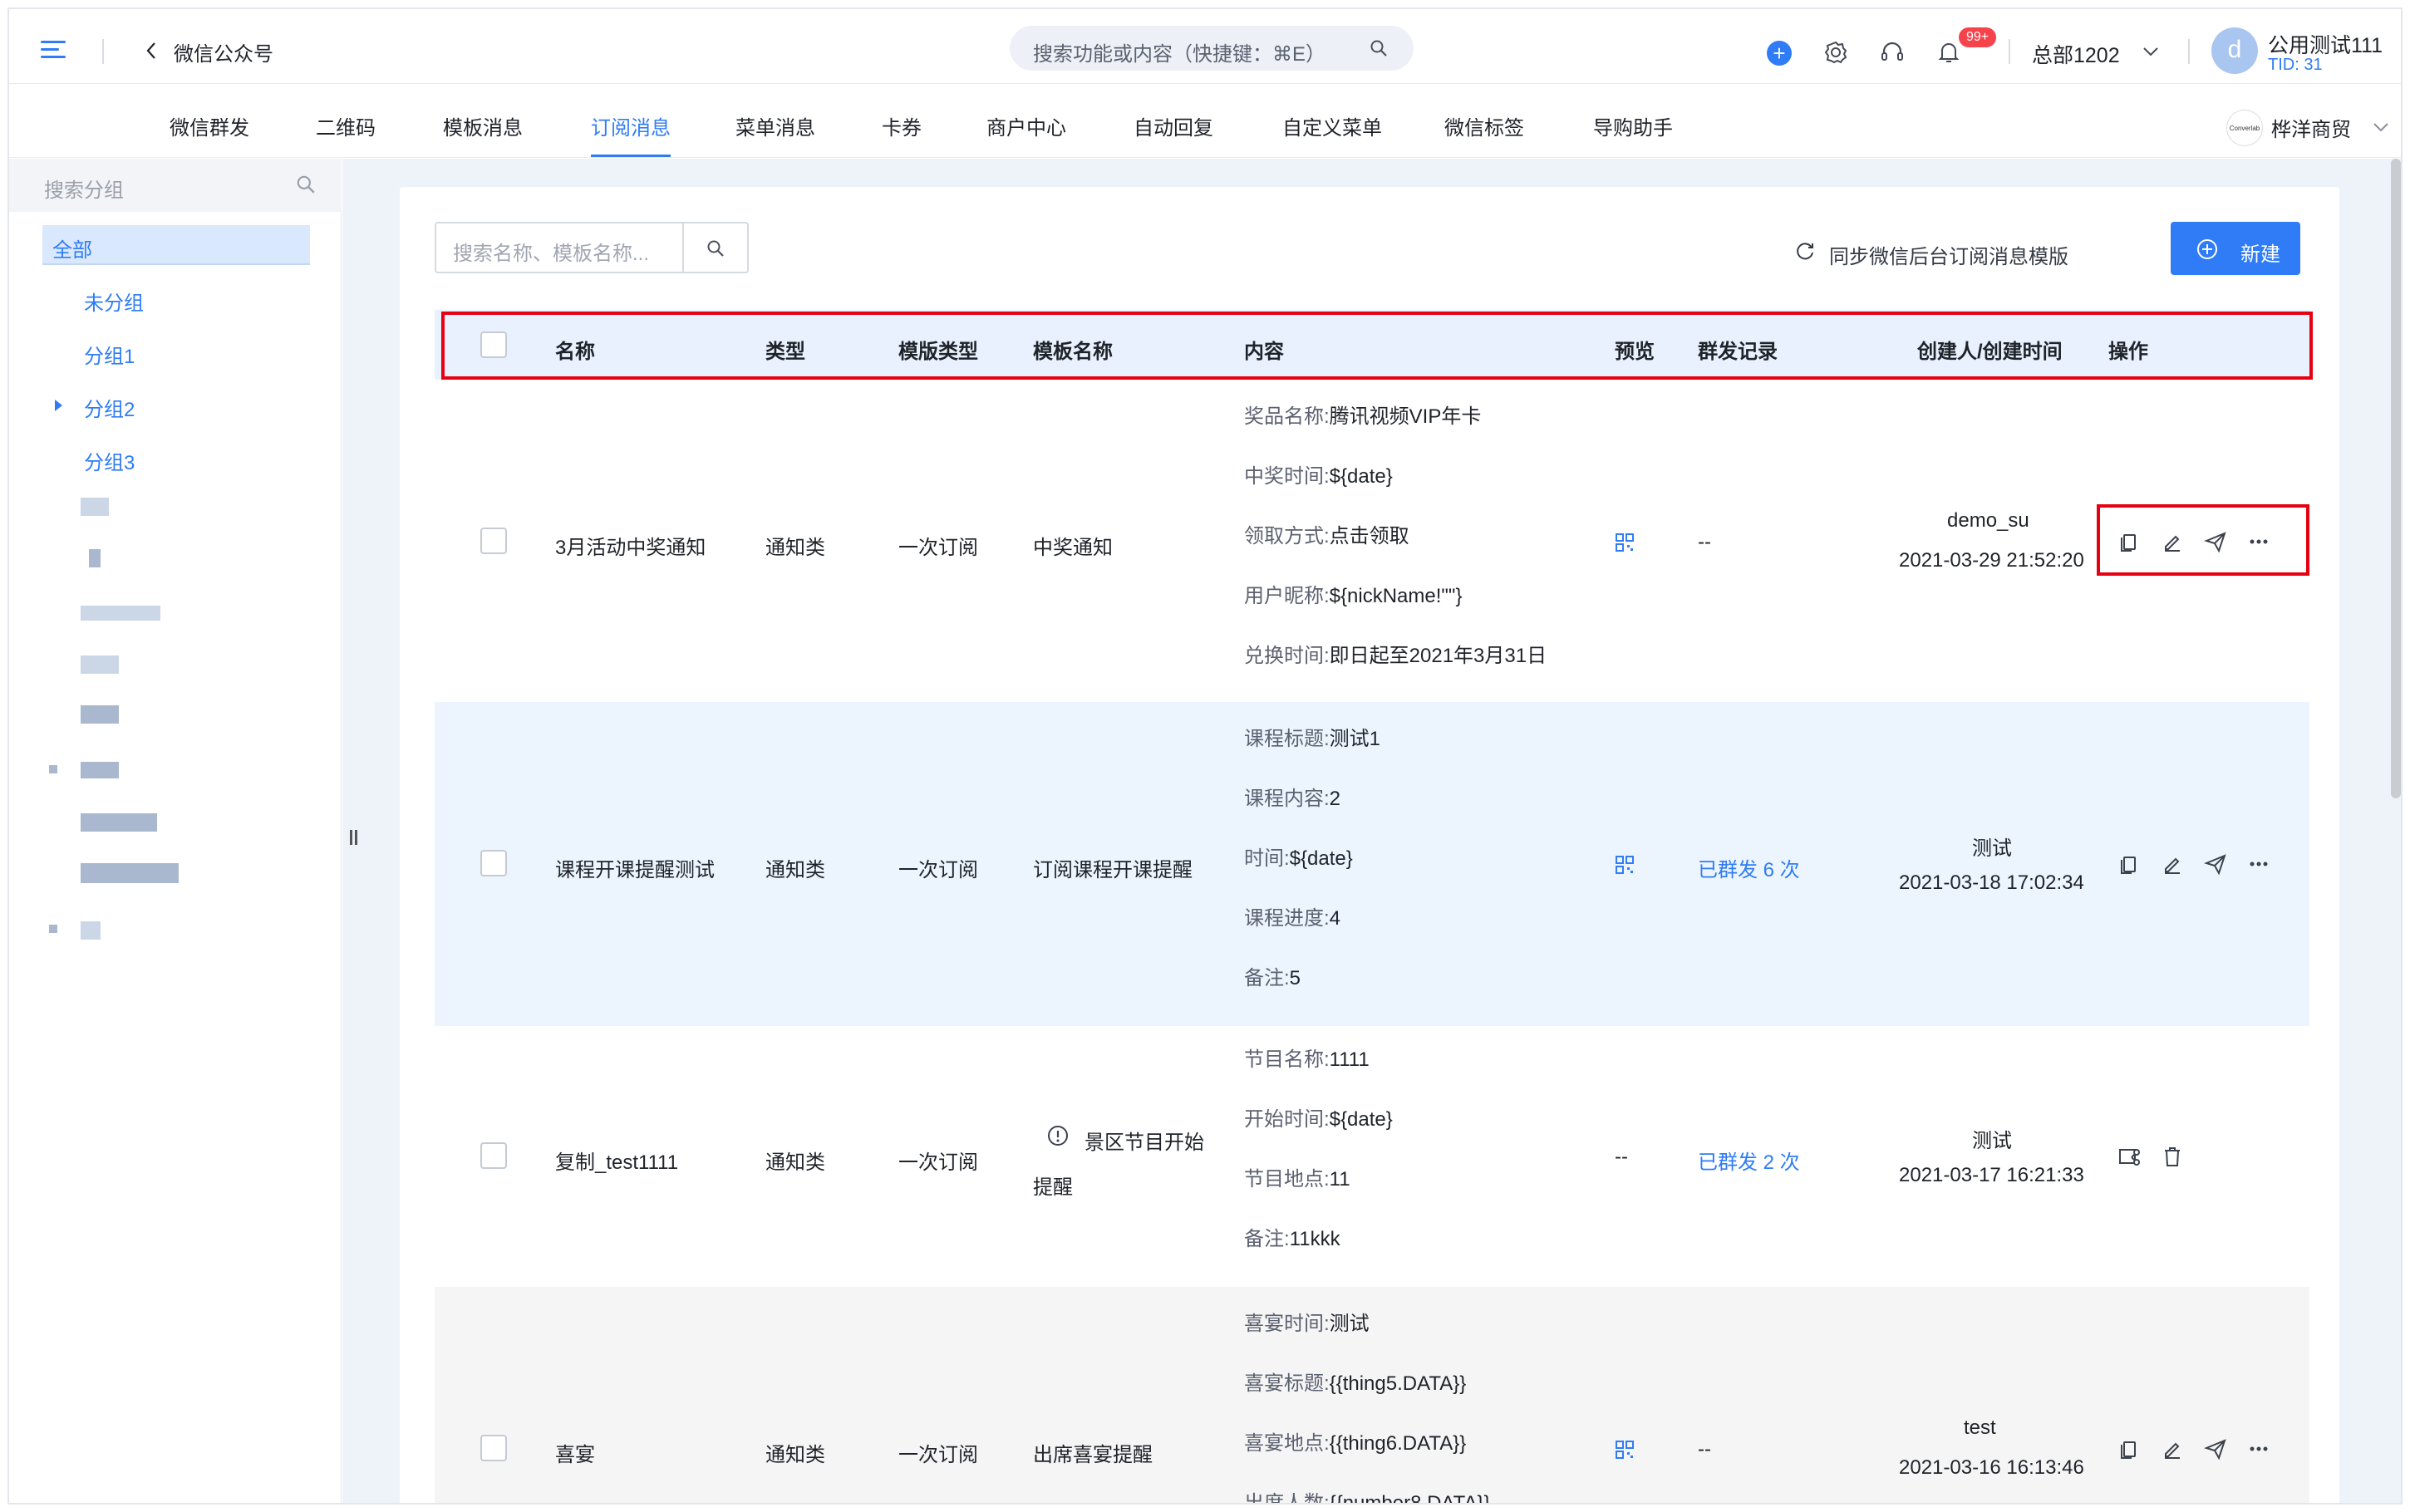 Image resolution: width=2410 pixels, height=1512 pixels. I want to click on group-search-input: 搜索分组, so click(175, 185).